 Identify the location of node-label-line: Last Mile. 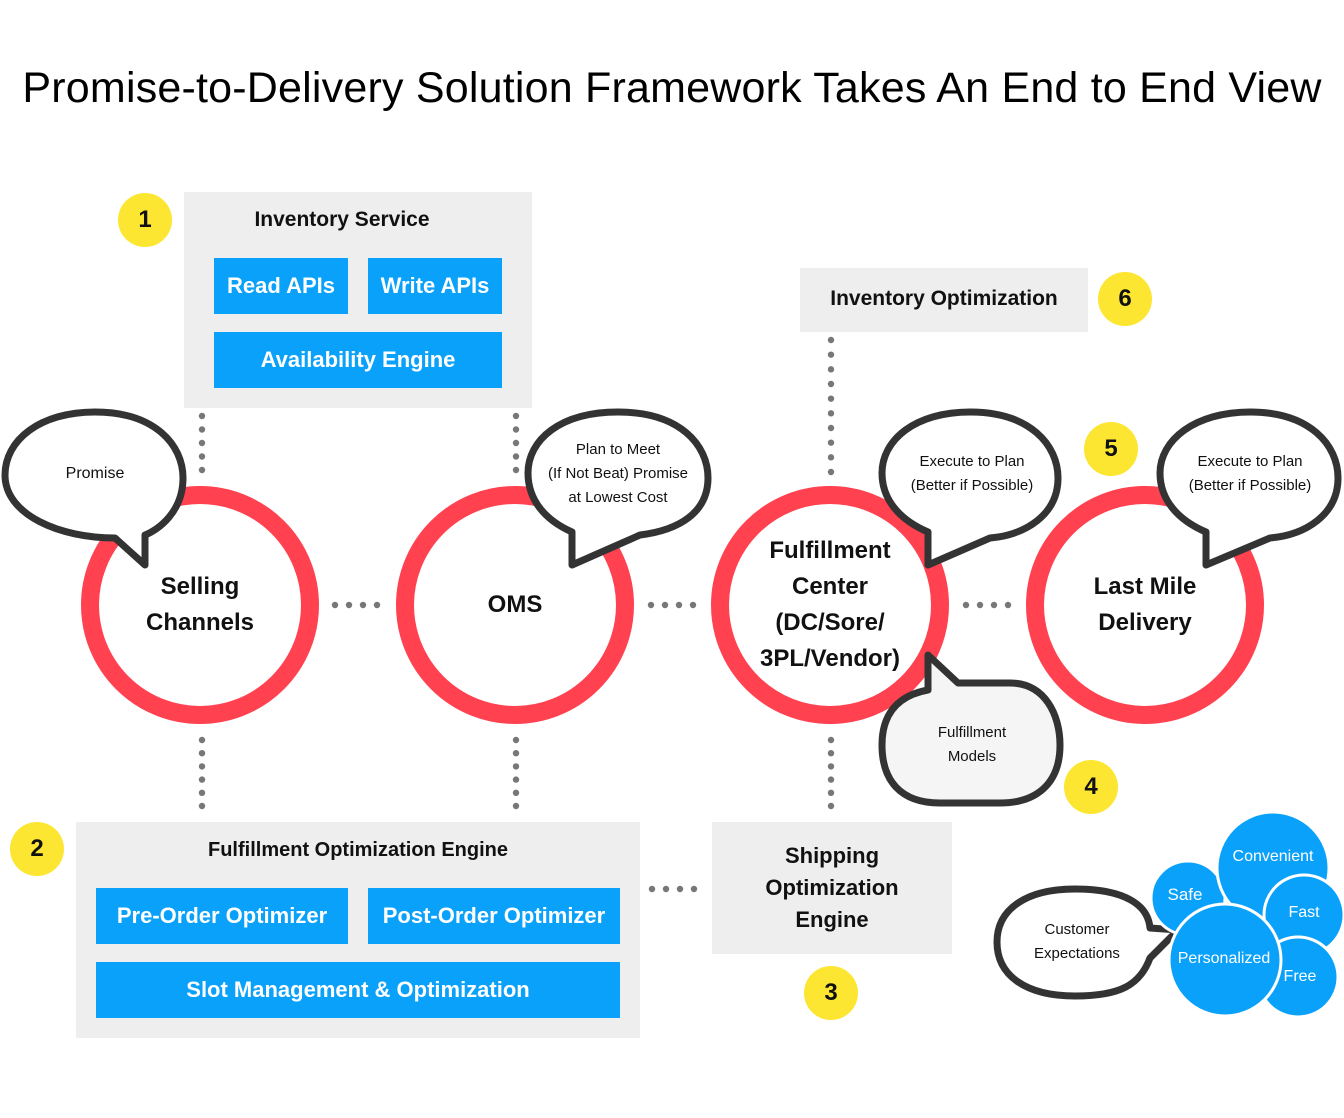
(1145, 586).